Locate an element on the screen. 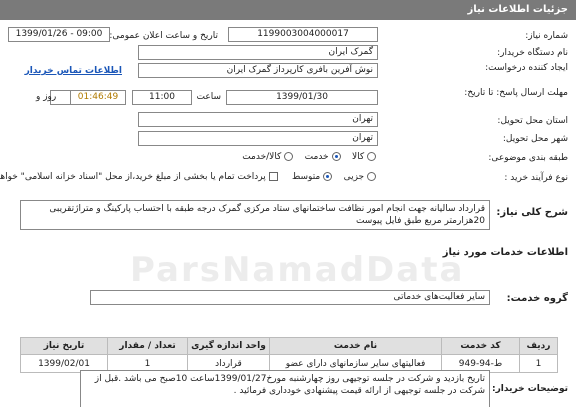 The image size is (576, 407). requester-label: ایجاد کننده درخواست: is located at coordinates (526, 68).